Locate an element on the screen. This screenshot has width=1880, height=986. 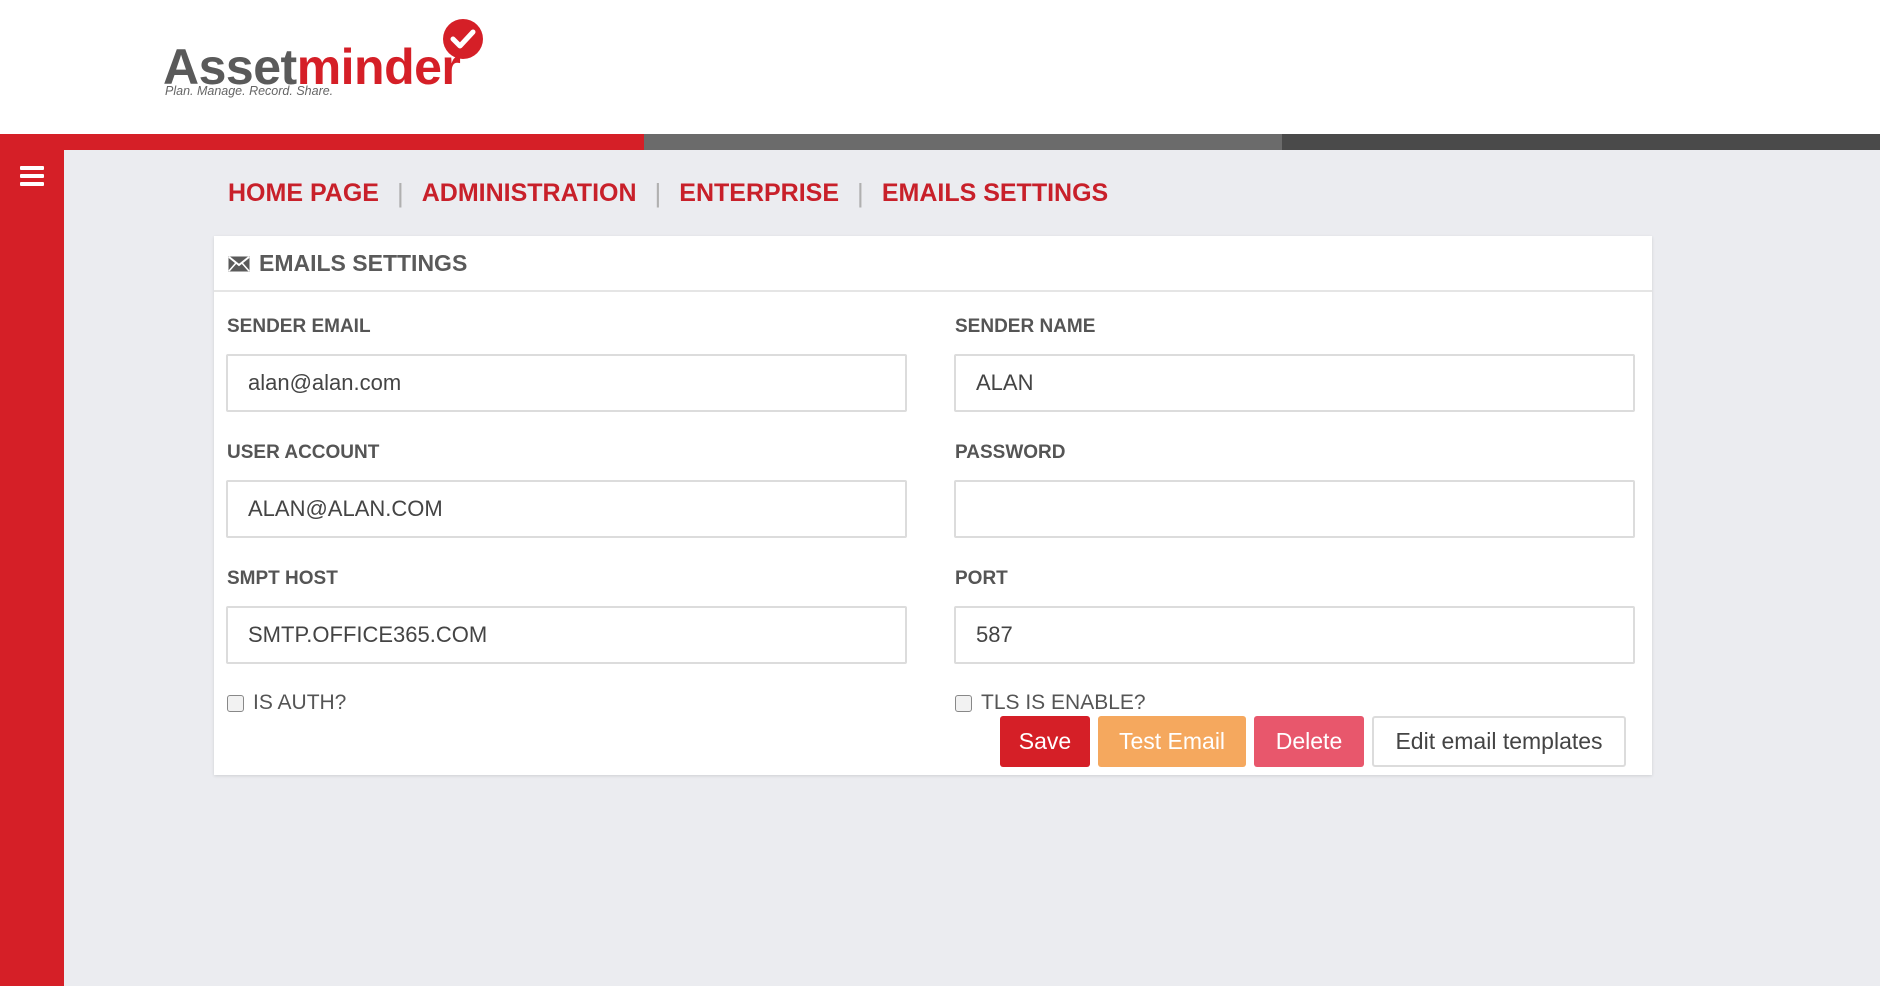
panel-header: EMAILS SETTINGS is located at coordinates (933, 264).